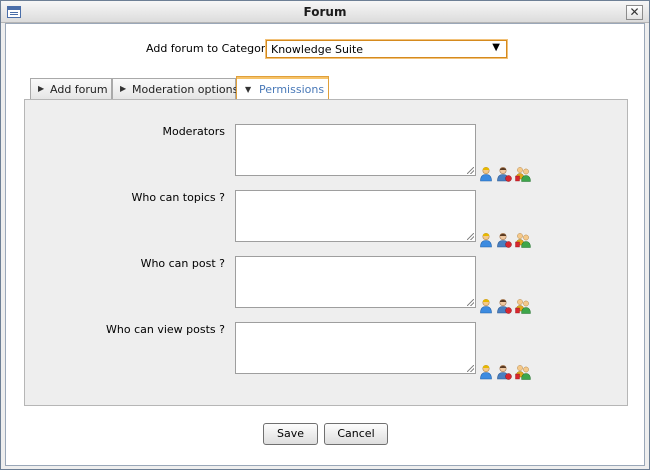 This screenshot has height=470, width=650. I want to click on tab-label: Add forum, so click(79, 89).